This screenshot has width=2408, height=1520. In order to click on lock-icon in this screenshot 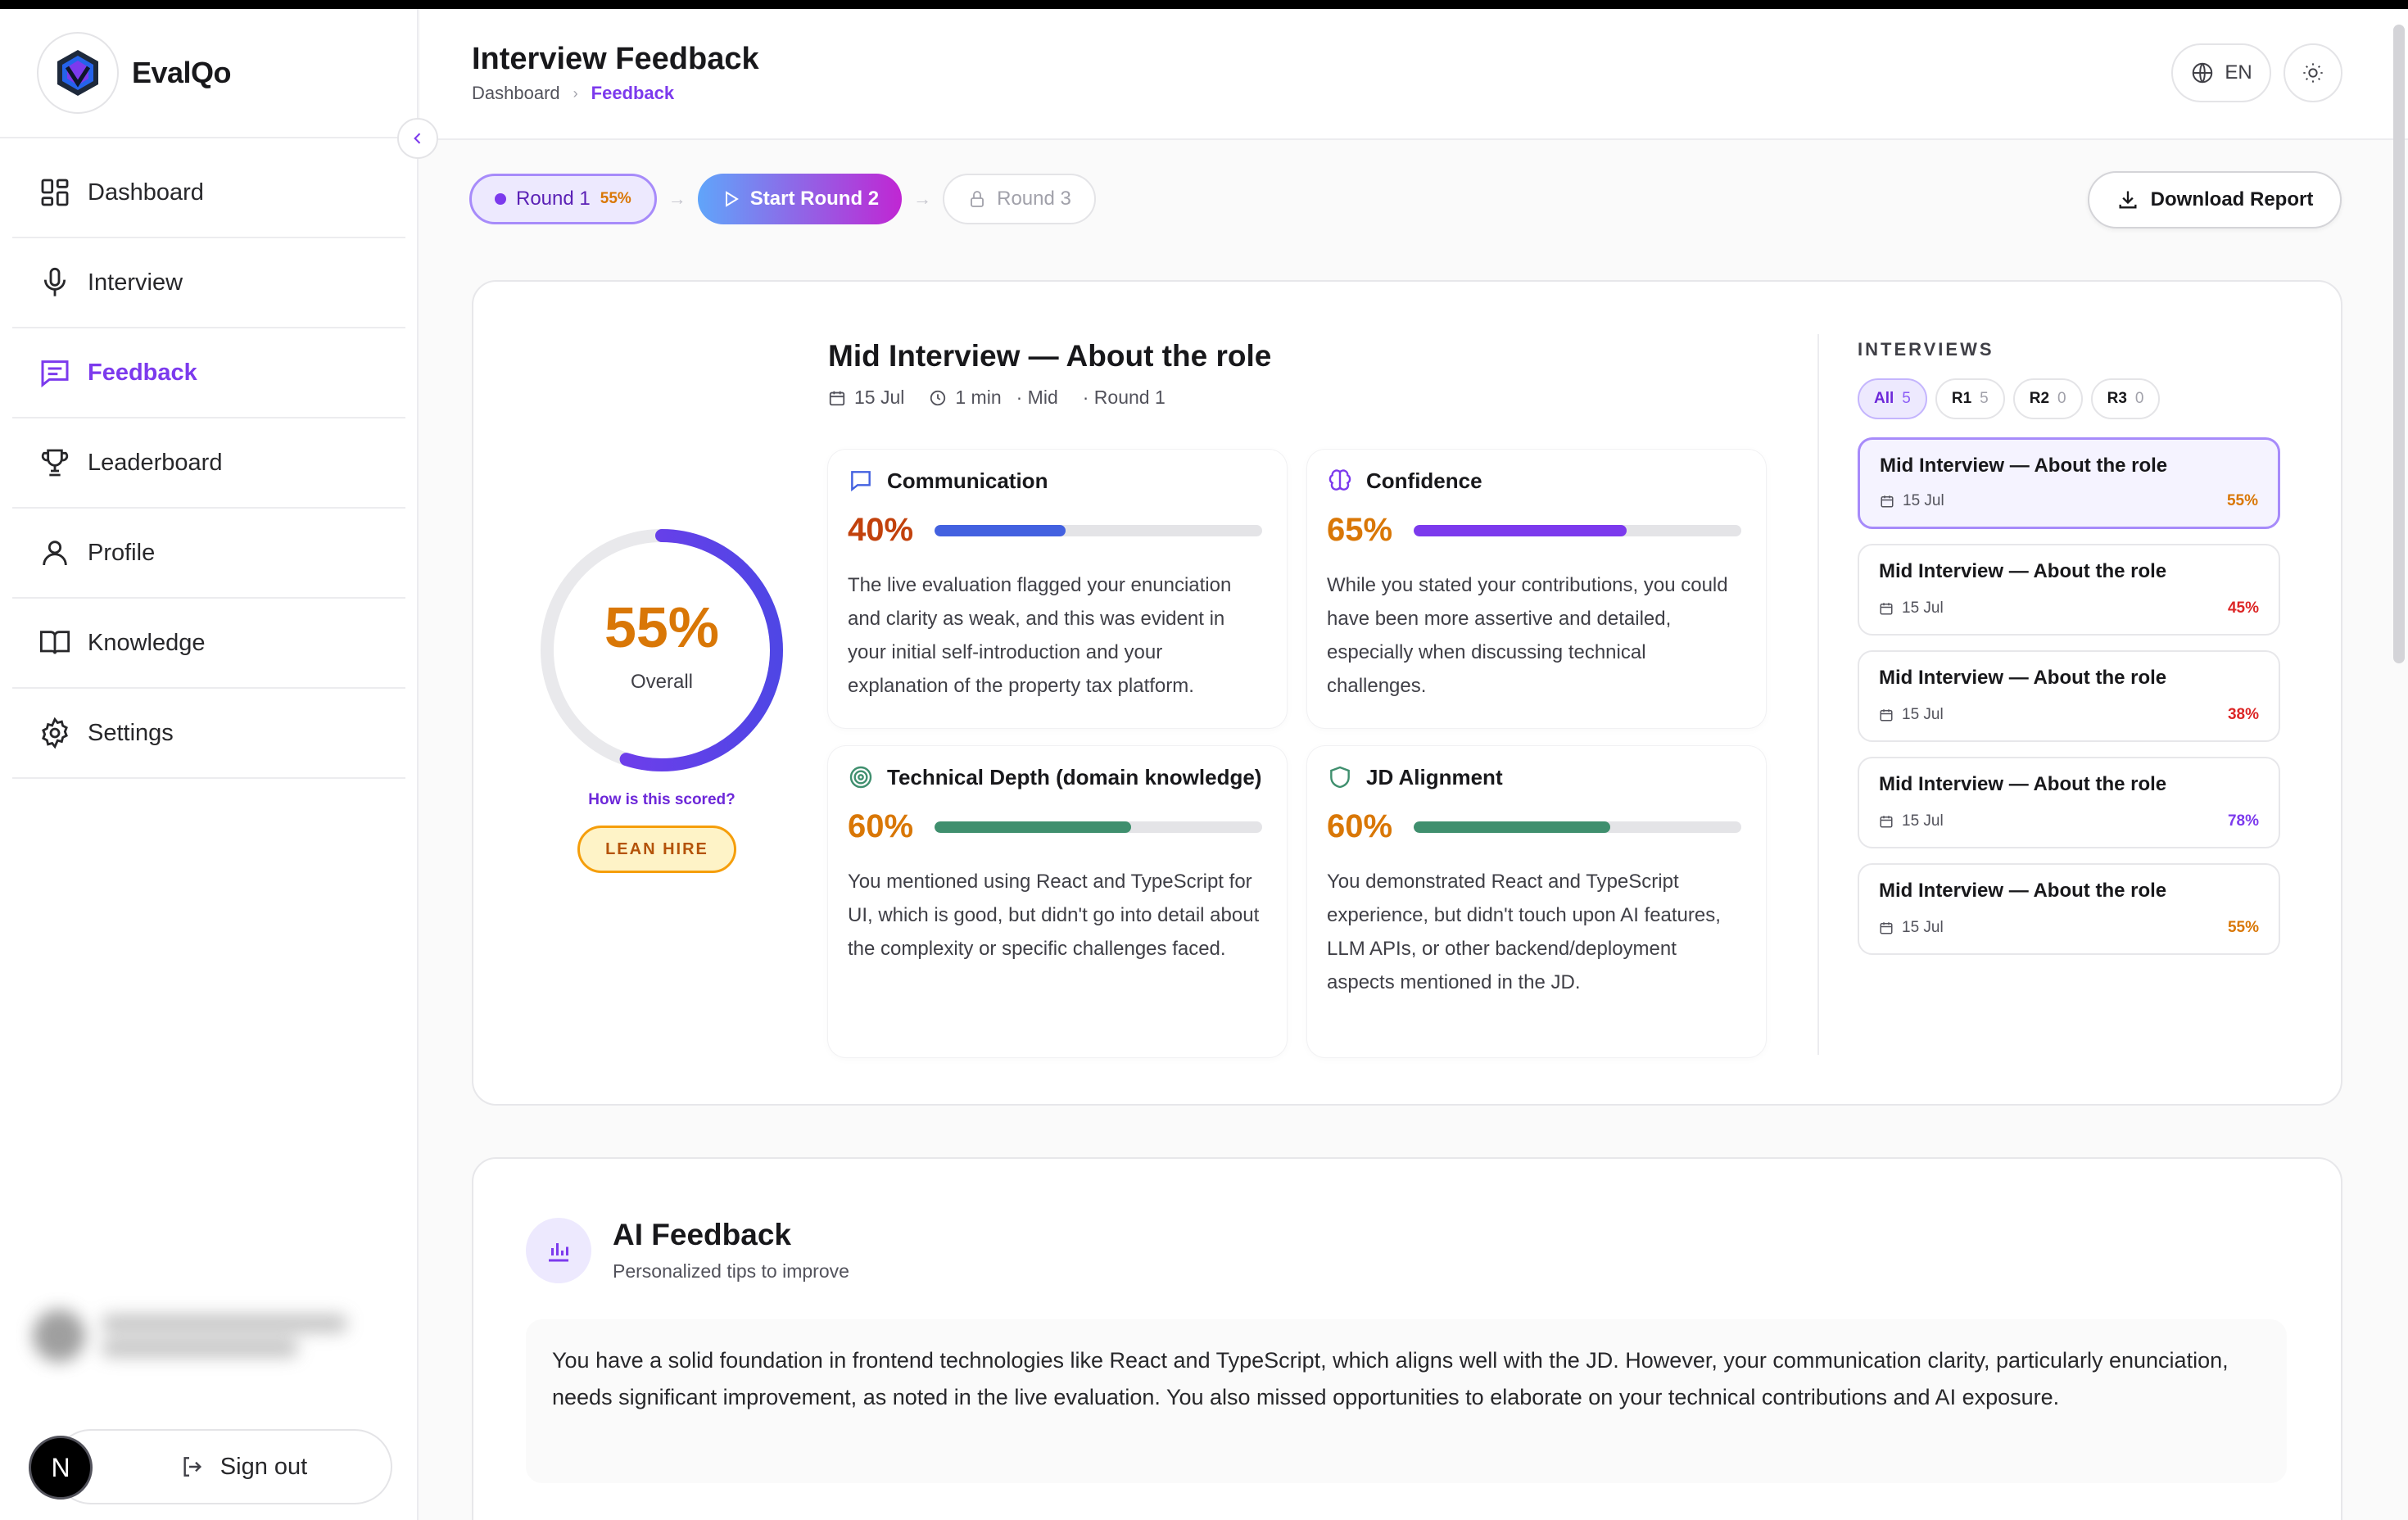, I will do `click(977, 199)`.